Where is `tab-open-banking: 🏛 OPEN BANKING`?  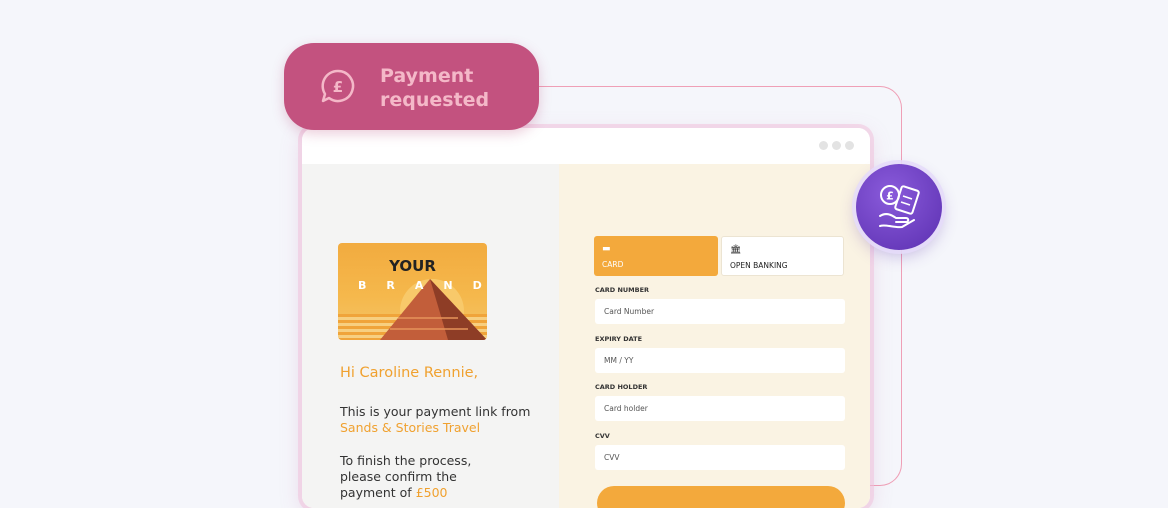 tab-open-banking: 🏛 OPEN BANKING is located at coordinates (782, 256).